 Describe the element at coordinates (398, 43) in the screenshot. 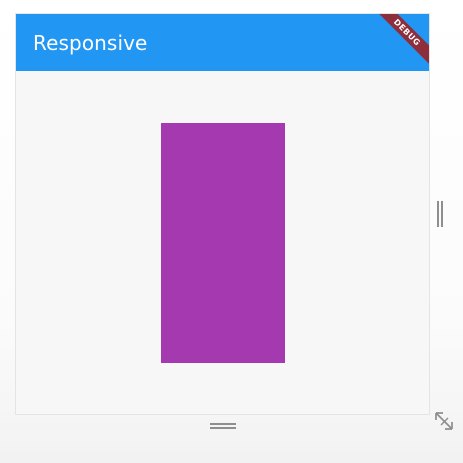

I see `debug-banner: DEBUG` at that location.